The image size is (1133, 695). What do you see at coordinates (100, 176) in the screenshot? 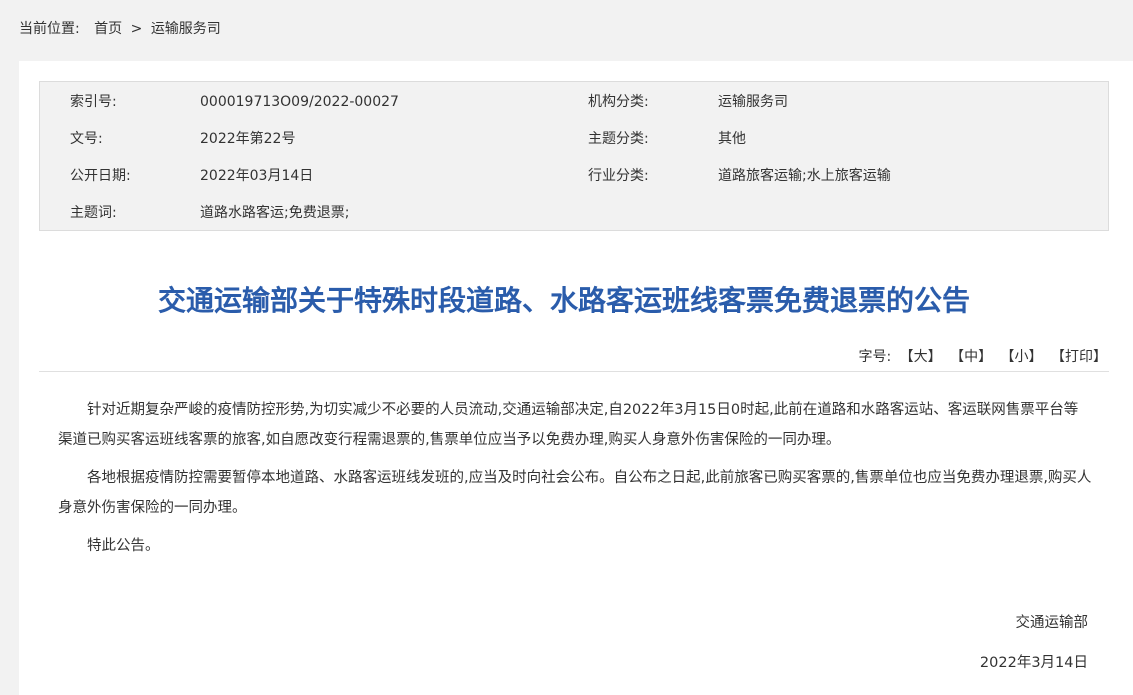
I see `meta-date-label: 公开日期:` at bounding box center [100, 176].